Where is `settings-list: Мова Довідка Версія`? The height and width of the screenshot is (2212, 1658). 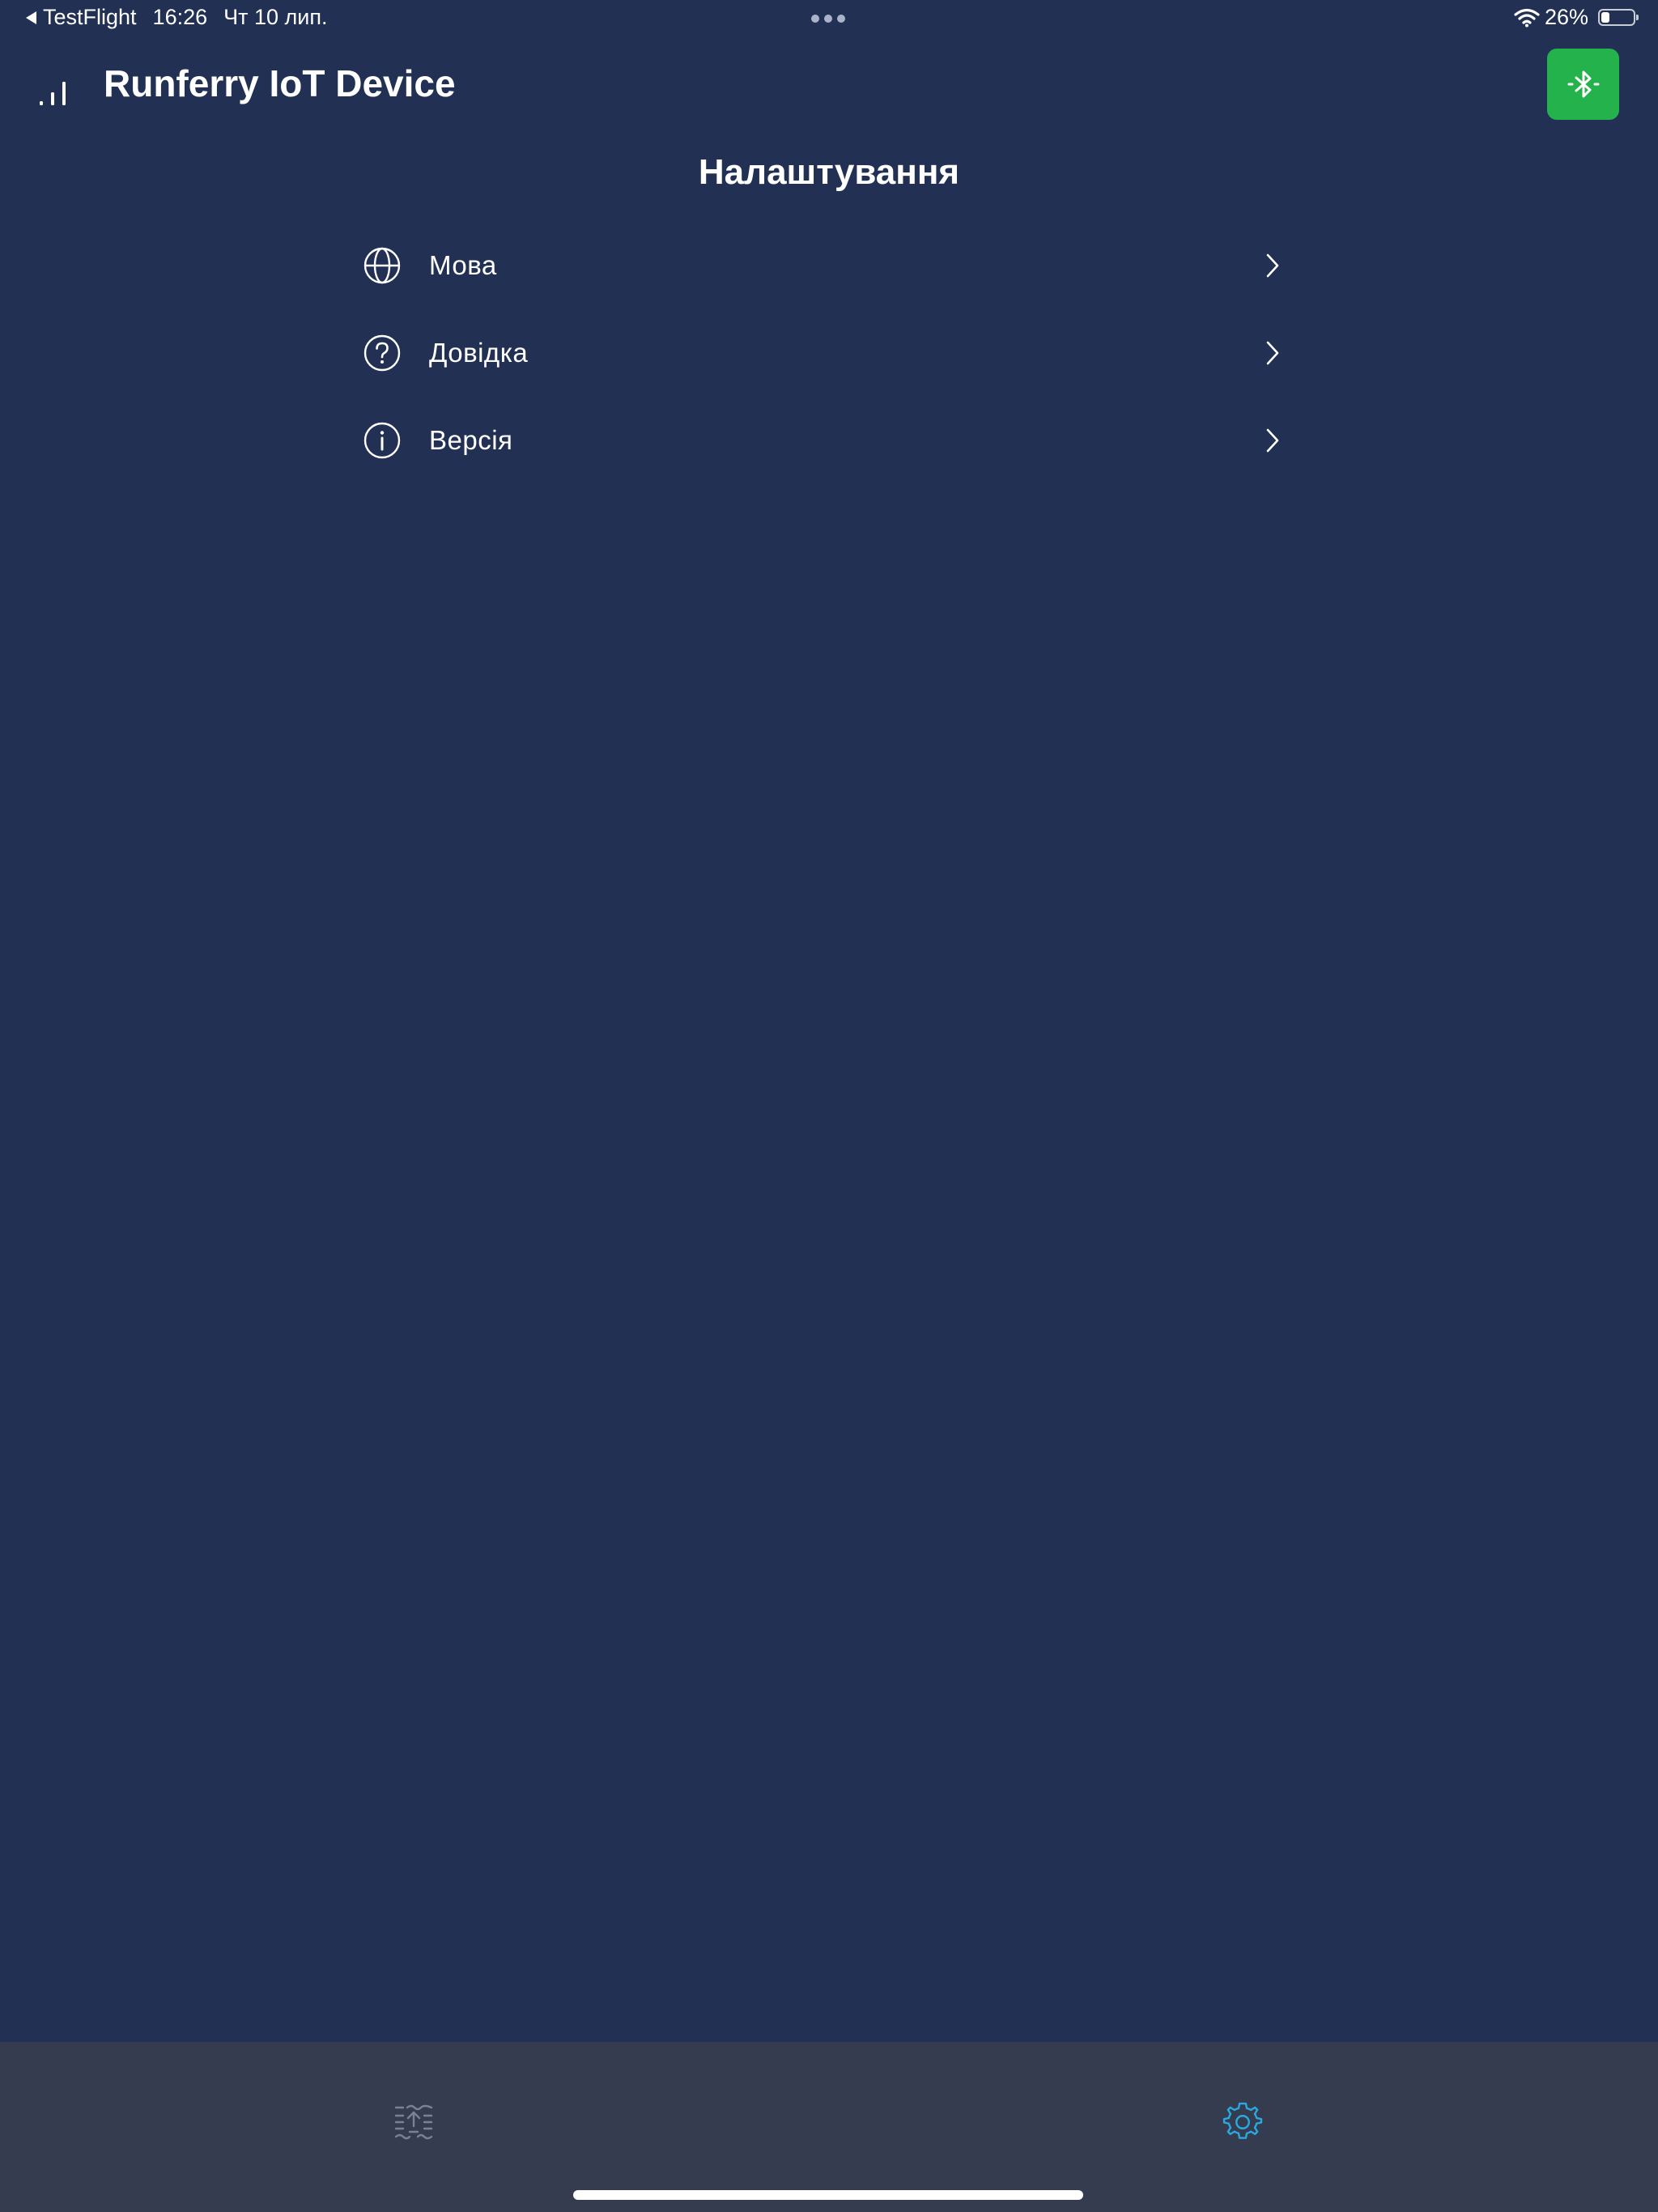
settings-list: Мова Довідка Версія is located at coordinates (823, 353).